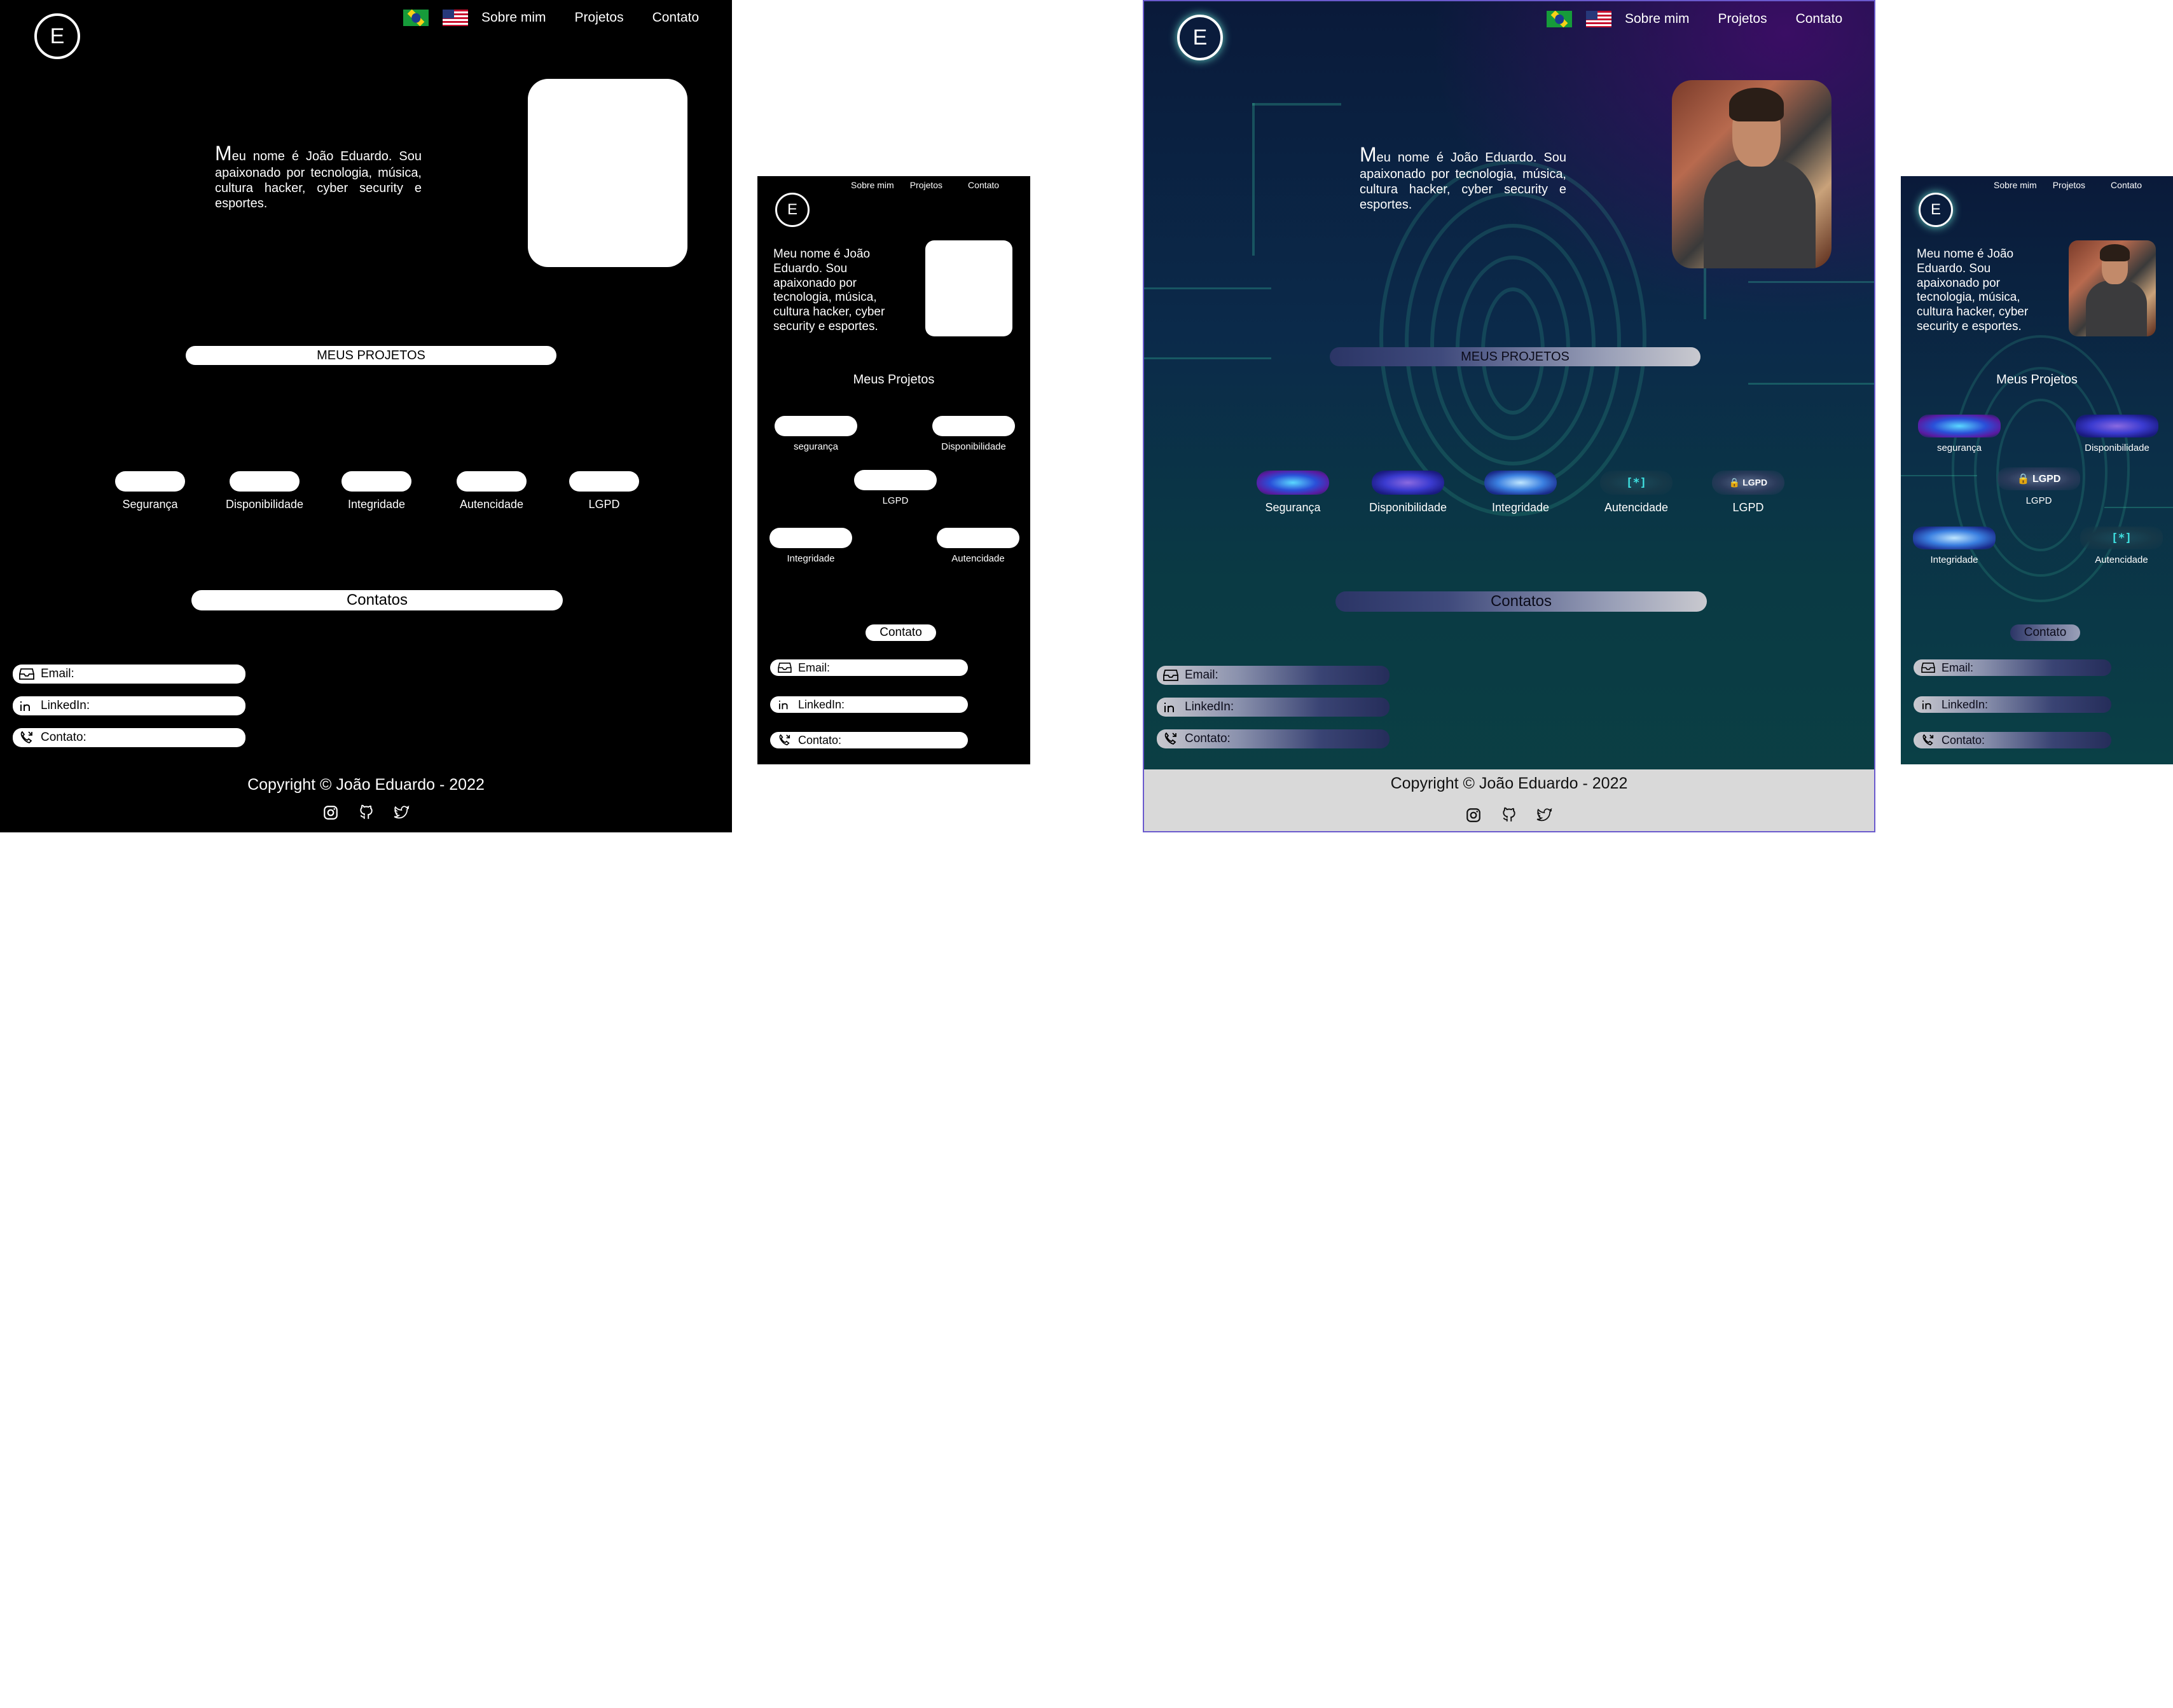  I want to click on project-label: segurança, so click(1959, 448).